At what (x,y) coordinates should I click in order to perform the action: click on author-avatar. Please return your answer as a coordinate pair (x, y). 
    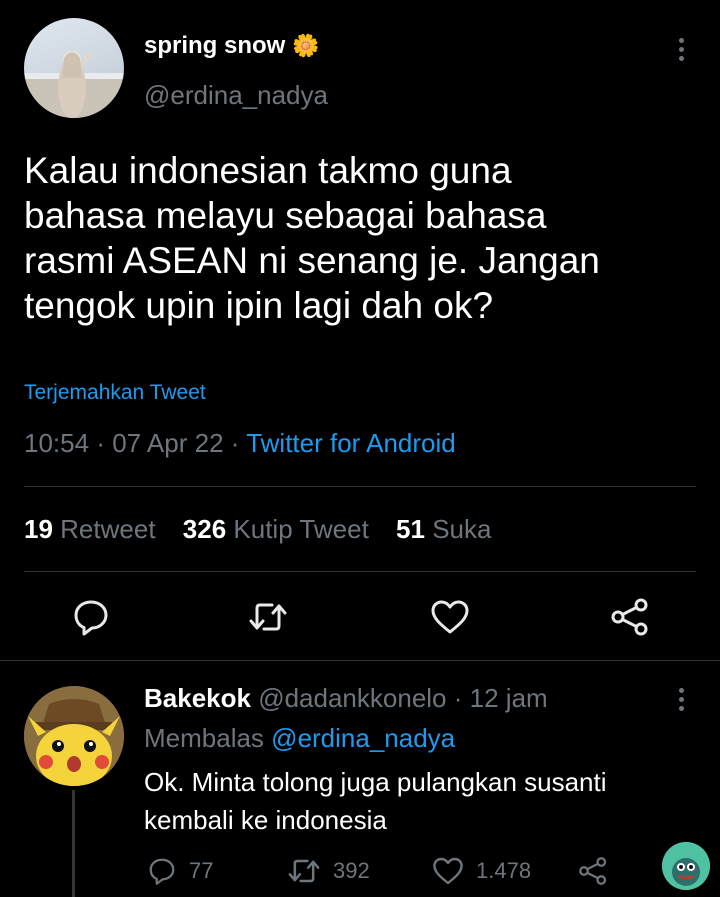
    Looking at the image, I should click on (74, 68).